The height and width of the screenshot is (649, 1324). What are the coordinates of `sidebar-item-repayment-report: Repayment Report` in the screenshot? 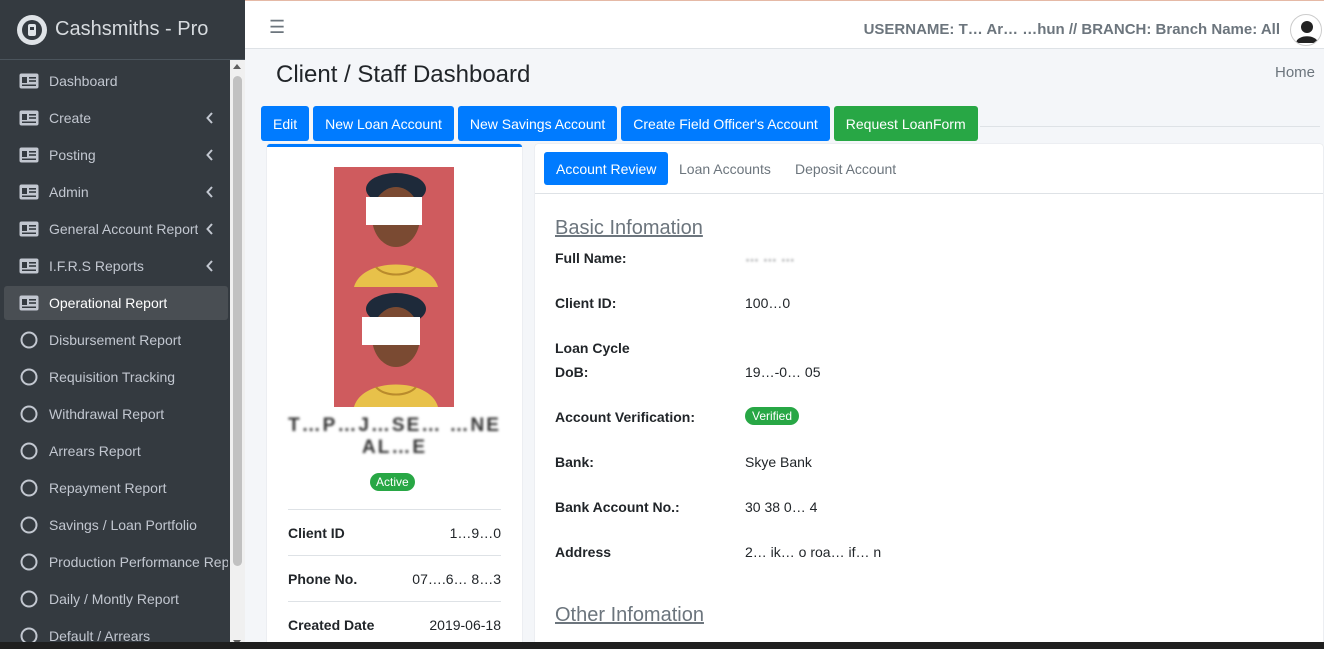 It's located at (116, 488).